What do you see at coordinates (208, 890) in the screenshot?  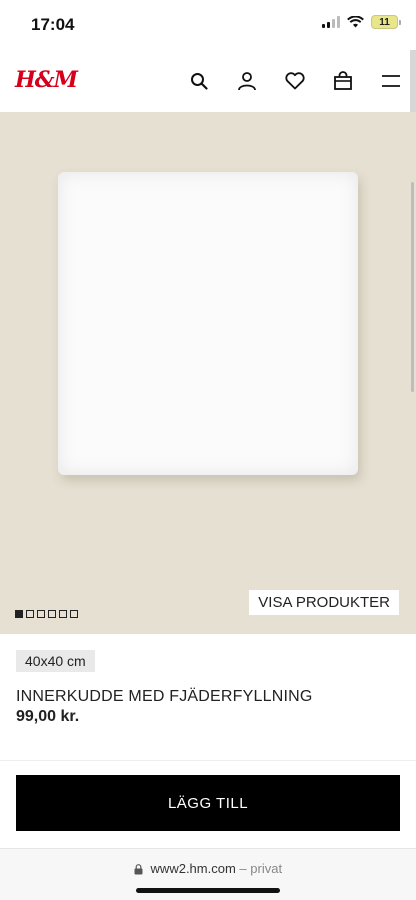 I see `home-indicator` at bounding box center [208, 890].